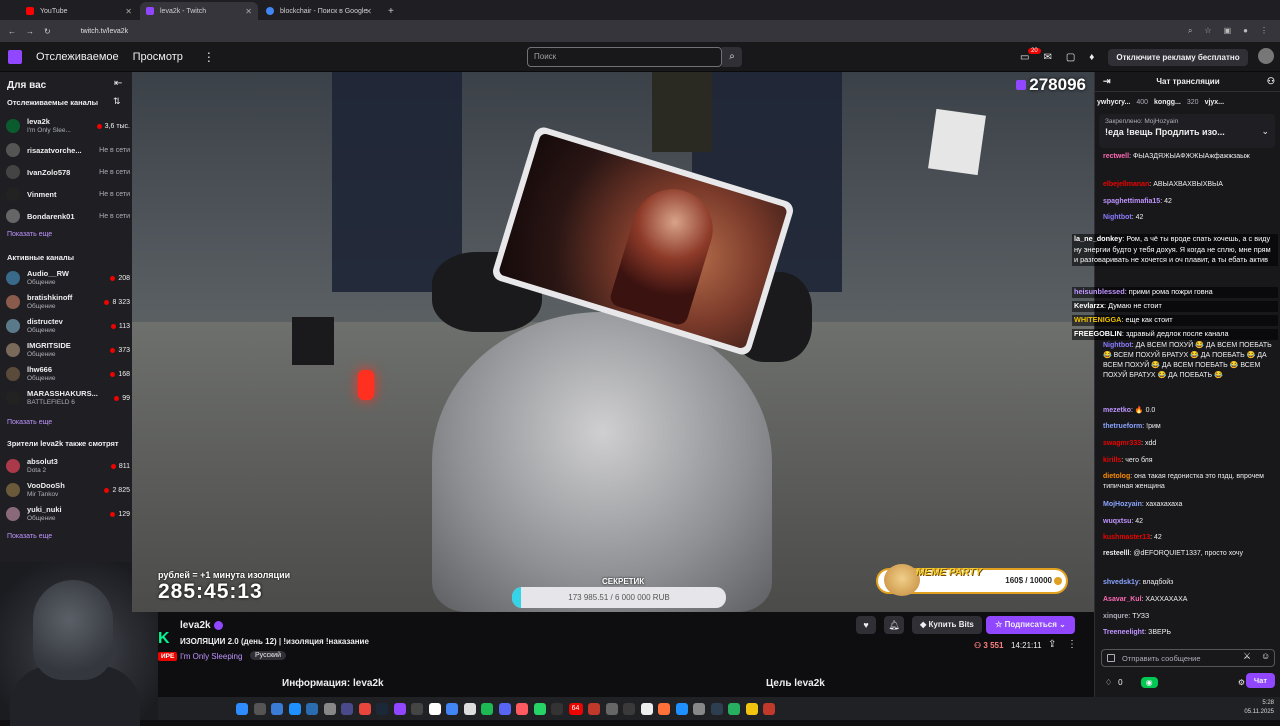  I want to click on sidebar-item-risazatvorche: risazatvorche... Не в сети, so click(68, 150).